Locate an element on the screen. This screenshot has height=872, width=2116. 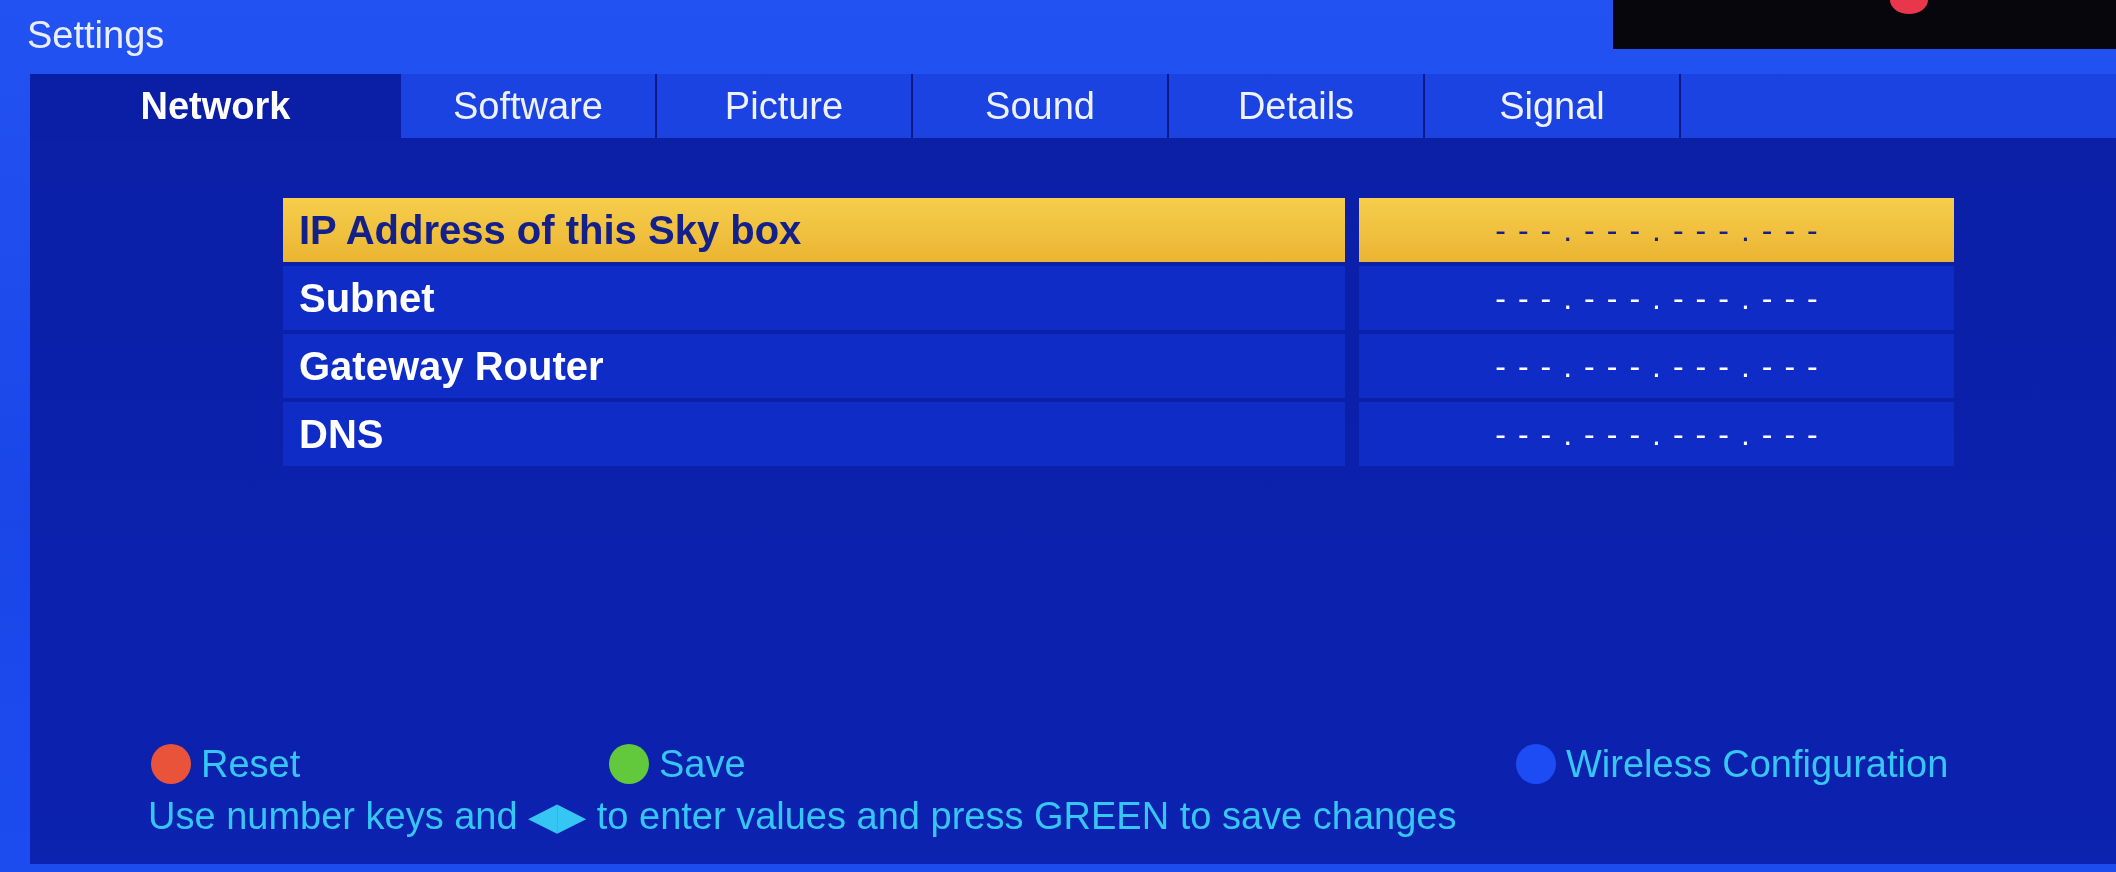
setting-label: Gateway Router is located at coordinates (814, 366).